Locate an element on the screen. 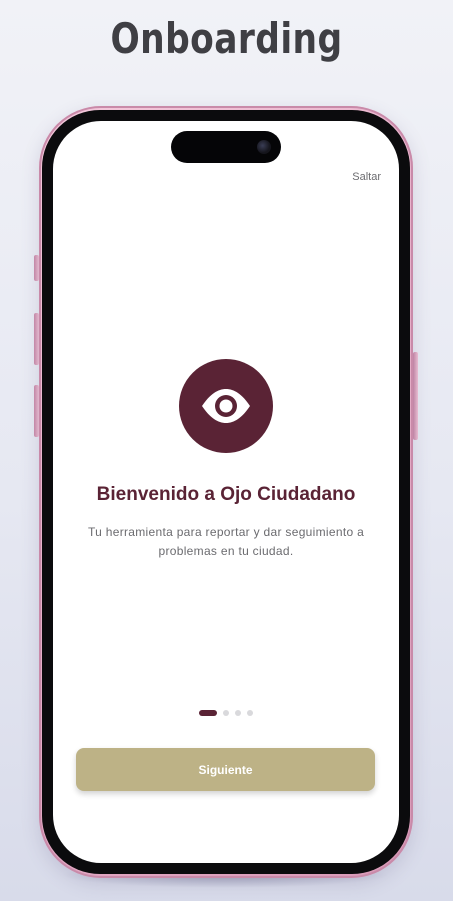  app-logo is located at coordinates (226, 406).